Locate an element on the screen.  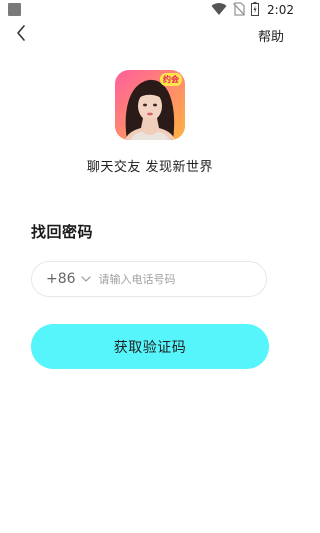
phone-input-row: +86 is located at coordinates (149, 279).